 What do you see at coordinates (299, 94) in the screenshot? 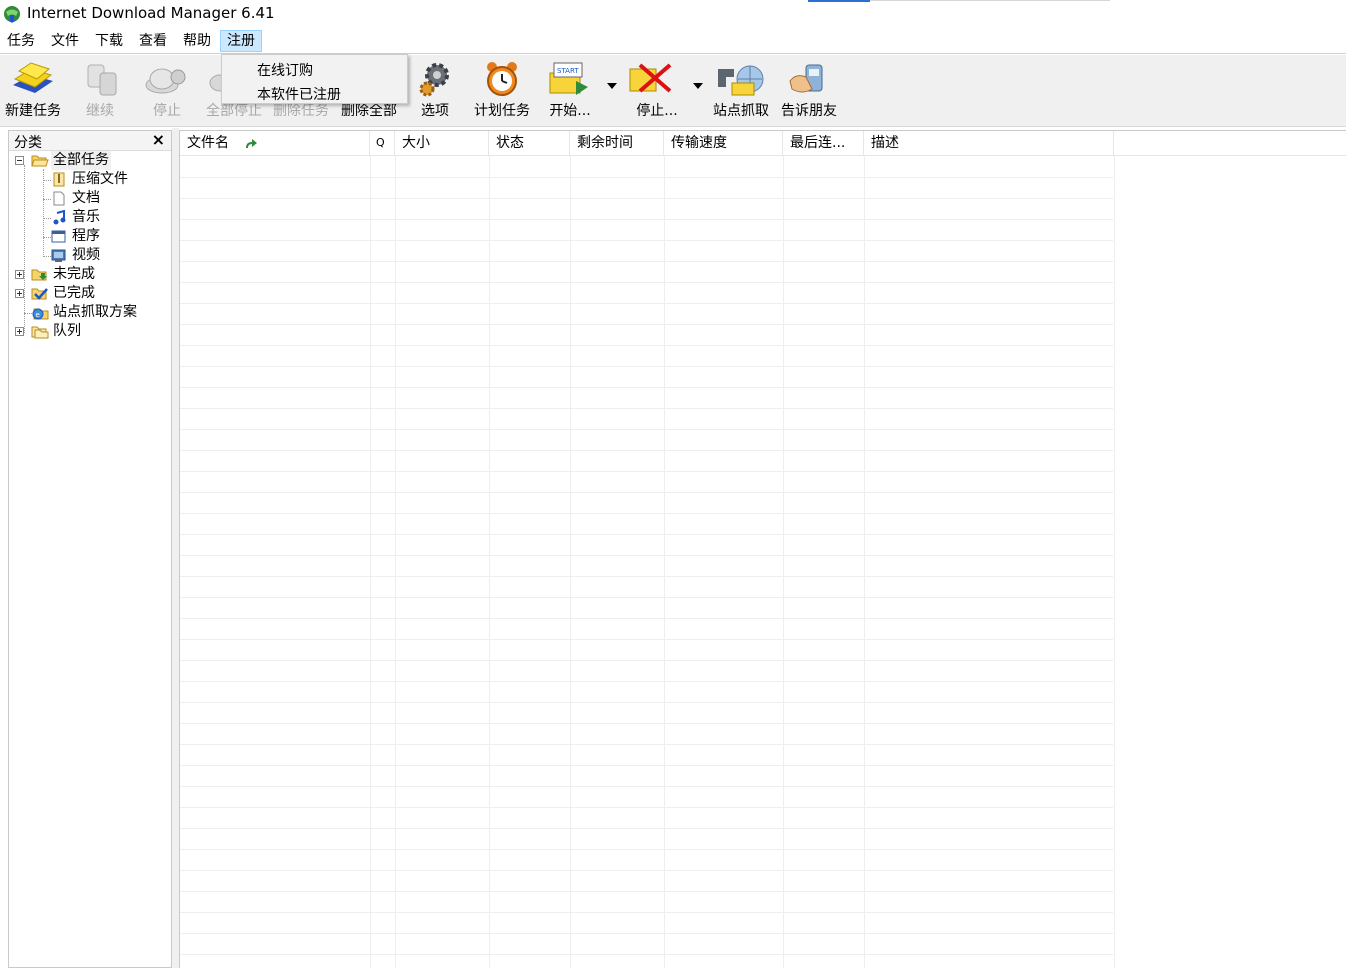
I see `menu-item-registered: 本软件已注册` at bounding box center [299, 94].